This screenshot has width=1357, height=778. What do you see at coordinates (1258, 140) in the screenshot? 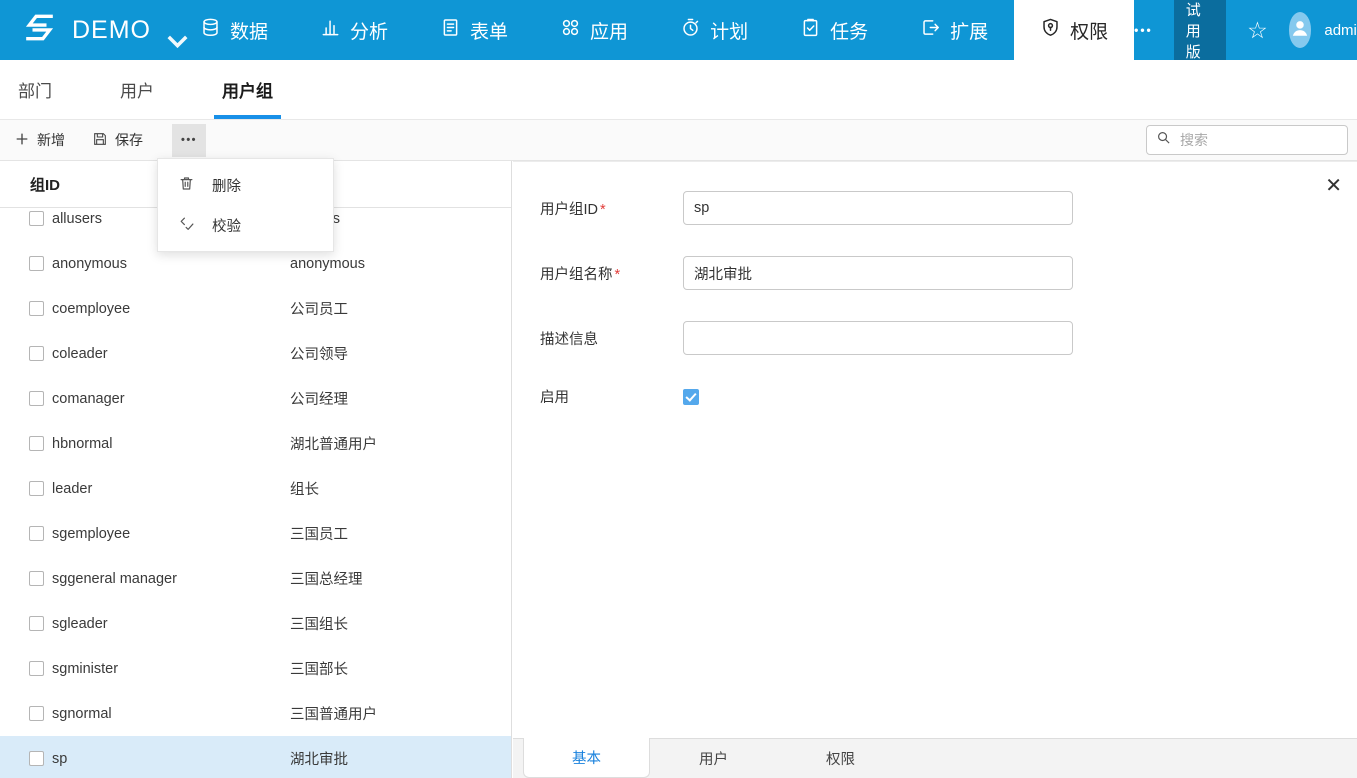
I see `search-input` at bounding box center [1258, 140].